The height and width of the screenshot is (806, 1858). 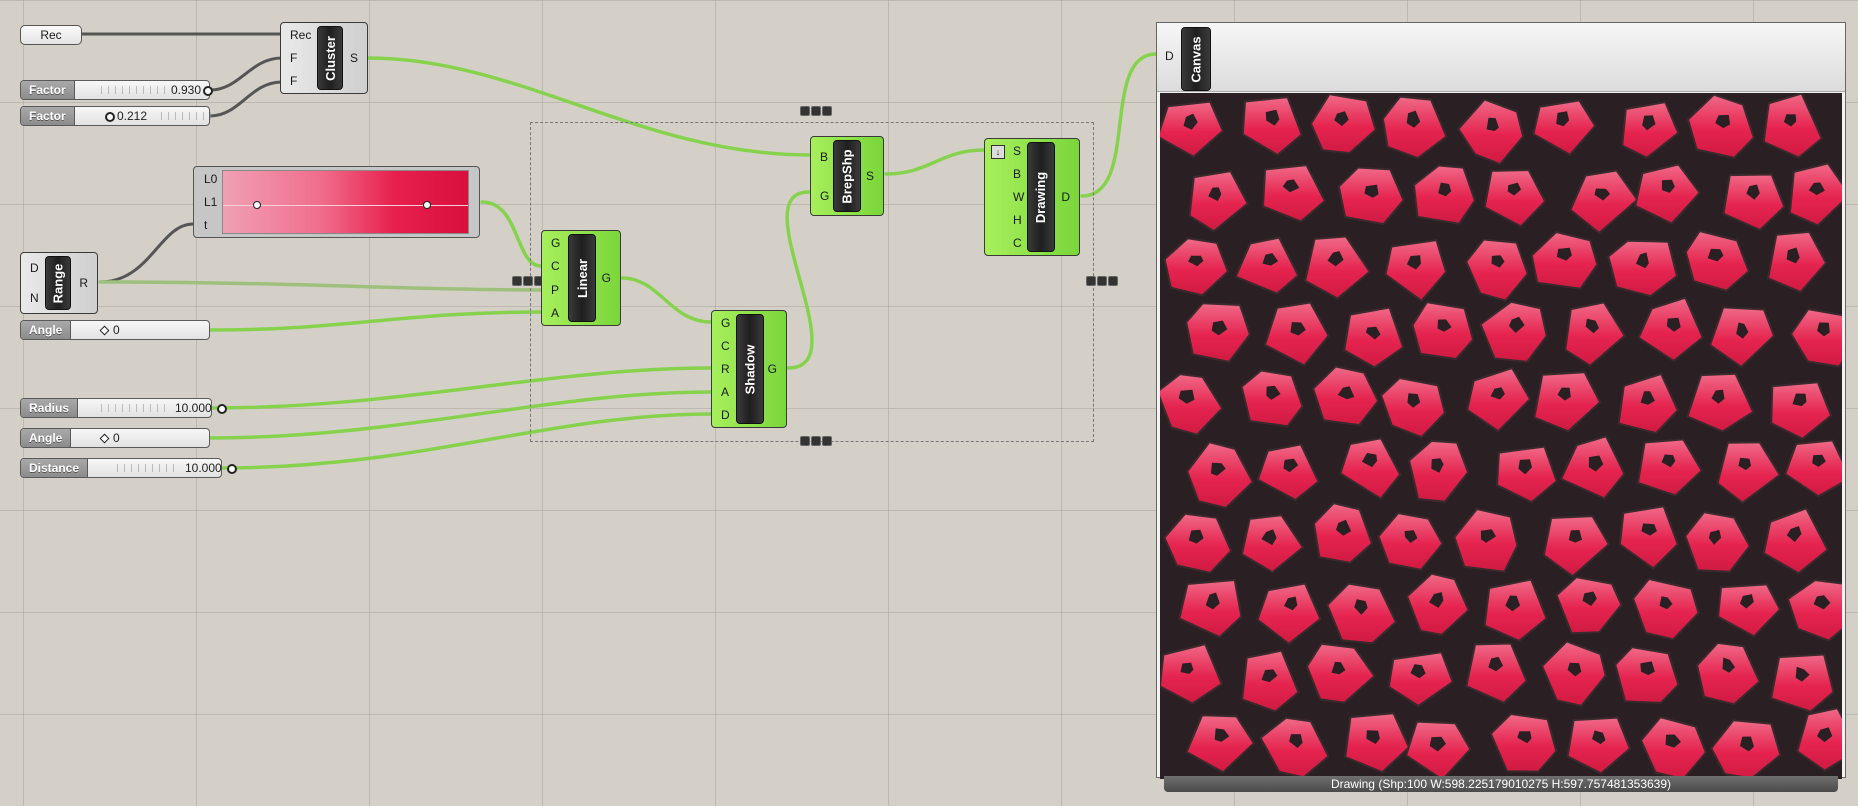 I want to click on radius-slider: Radius 10.000, so click(x=123, y=408).